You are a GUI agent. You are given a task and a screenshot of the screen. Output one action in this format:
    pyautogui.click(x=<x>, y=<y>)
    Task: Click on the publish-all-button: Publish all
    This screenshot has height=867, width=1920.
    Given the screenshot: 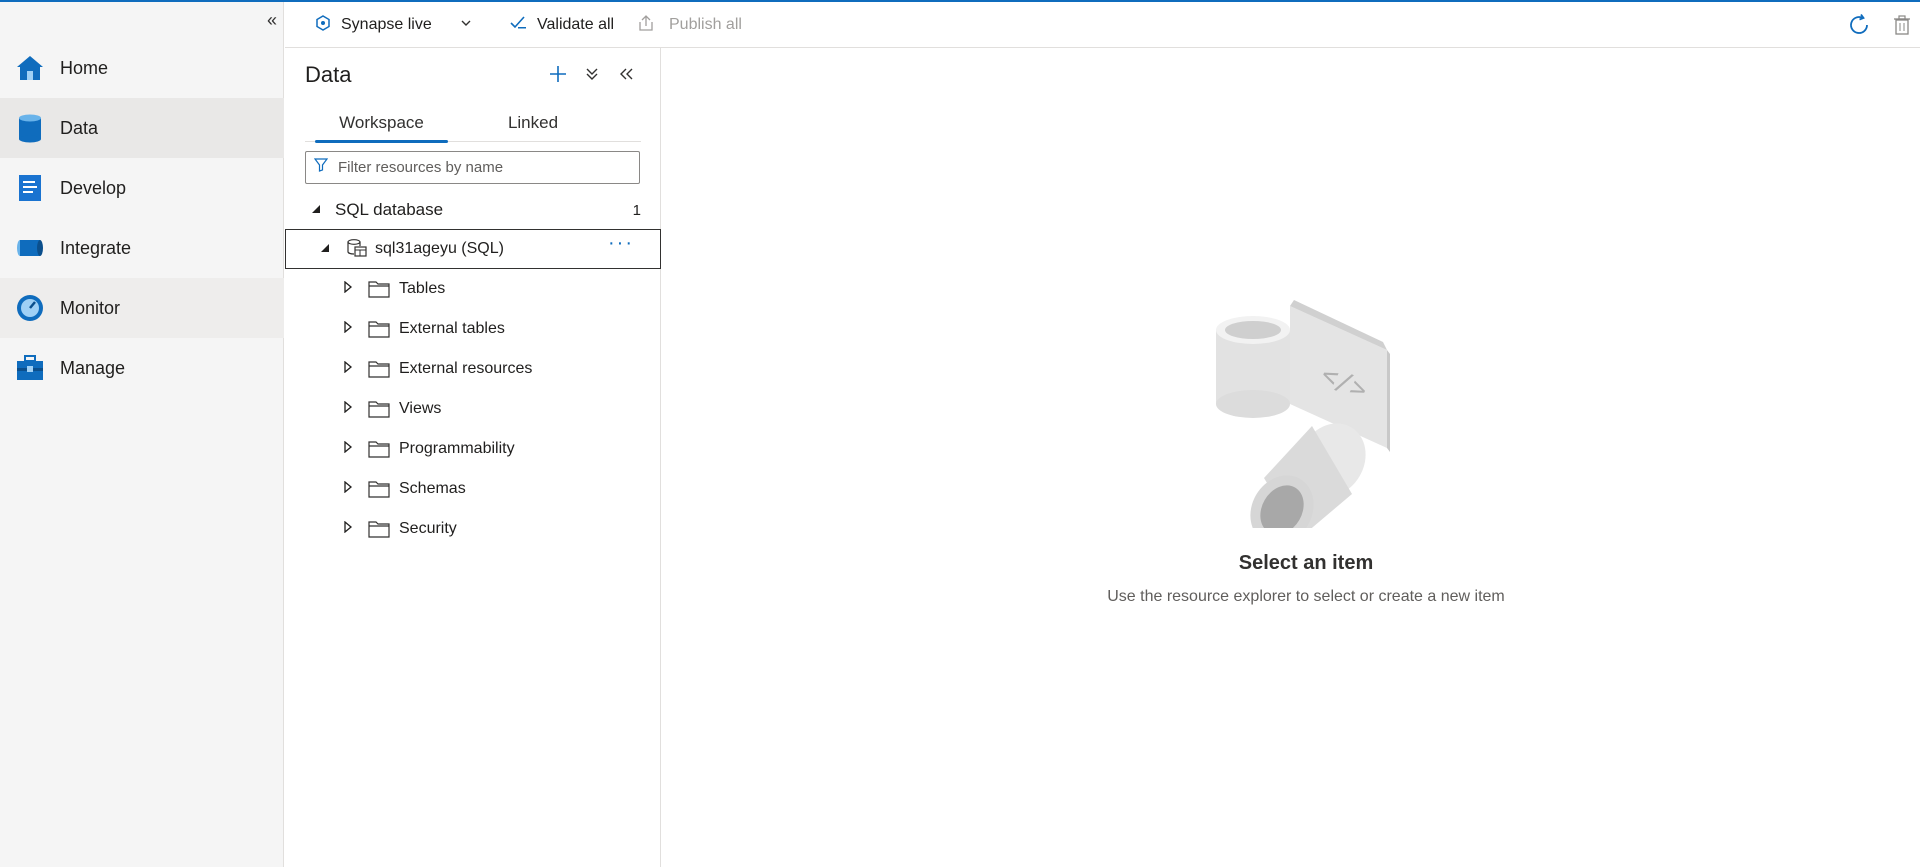 What is the action you would take?
    pyautogui.click(x=689, y=25)
    